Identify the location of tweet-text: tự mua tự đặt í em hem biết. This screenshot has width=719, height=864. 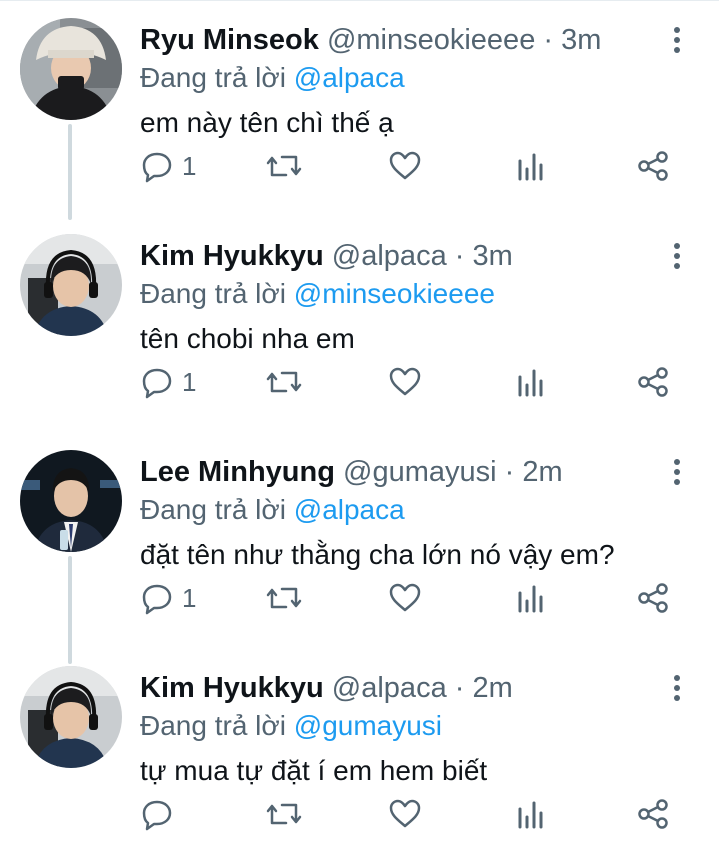
(314, 770).